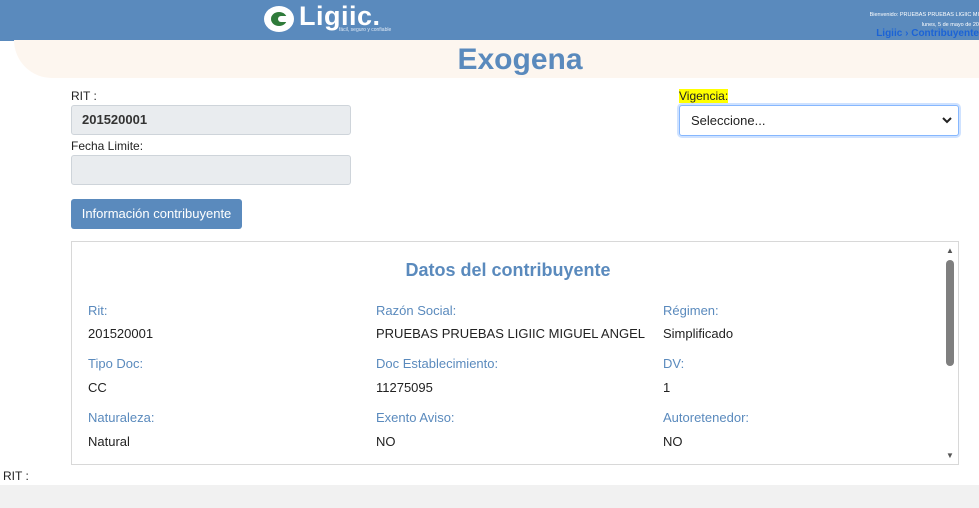 The width and height of the screenshot is (979, 508). Describe the element at coordinates (924, 15) in the screenshot. I see `welcome-text: Bienvenido: PRUEBAS PRUEBAS LIGIIC MI` at that location.